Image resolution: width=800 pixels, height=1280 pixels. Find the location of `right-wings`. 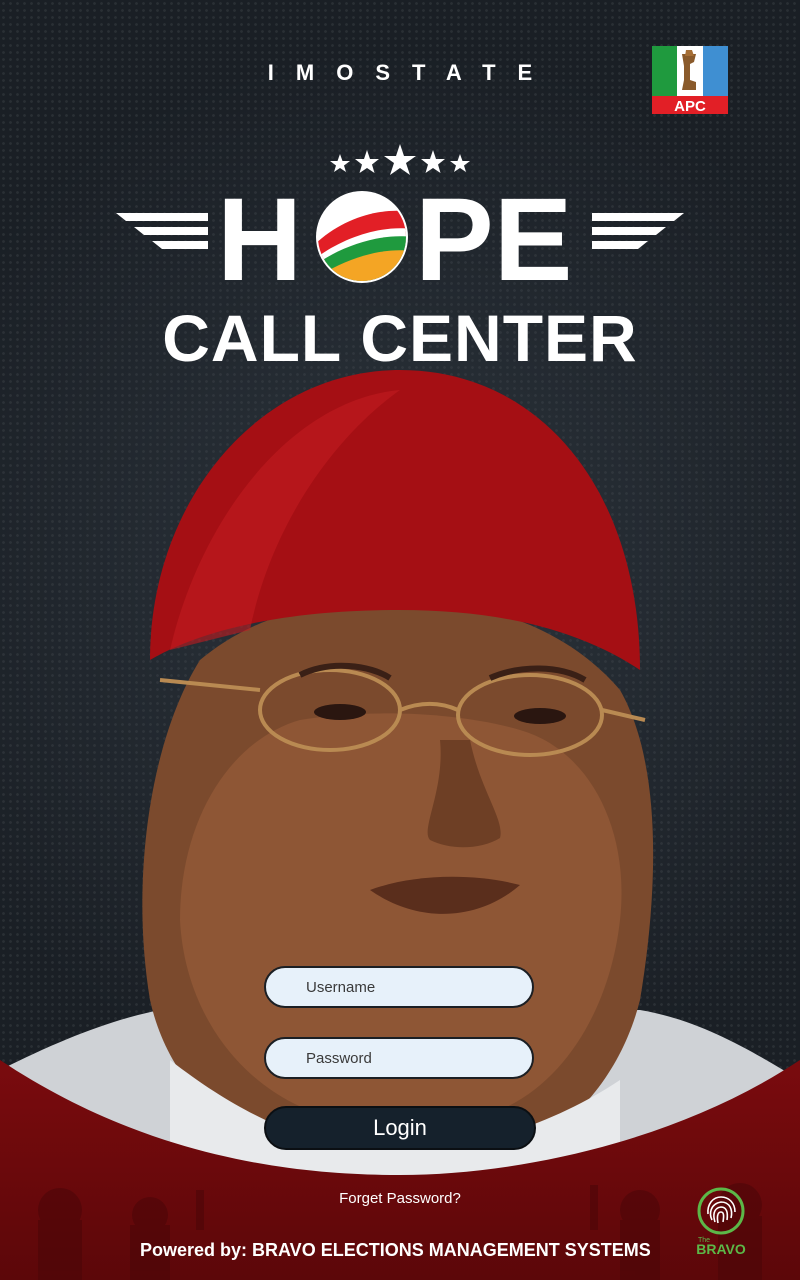

right-wings is located at coordinates (638, 231).